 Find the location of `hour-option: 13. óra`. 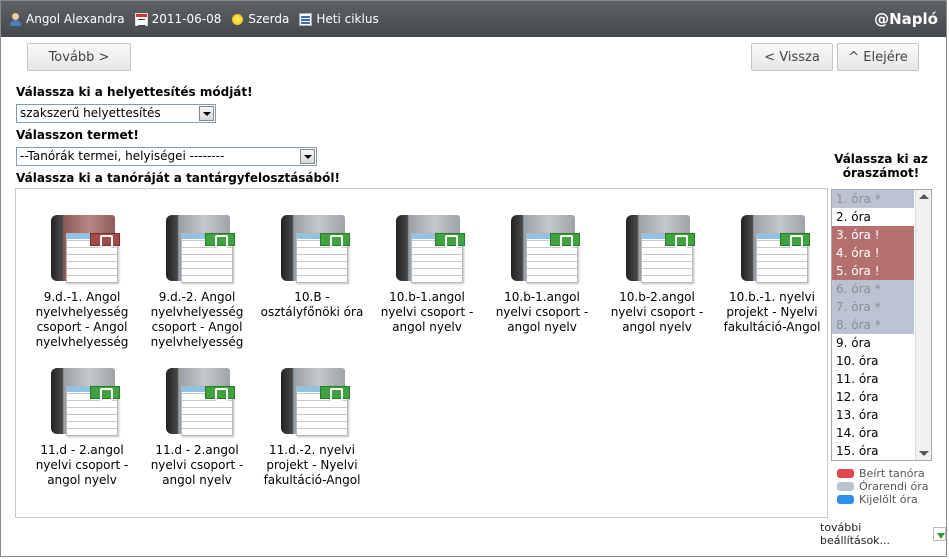

hour-option: 13. óra is located at coordinates (873, 415).